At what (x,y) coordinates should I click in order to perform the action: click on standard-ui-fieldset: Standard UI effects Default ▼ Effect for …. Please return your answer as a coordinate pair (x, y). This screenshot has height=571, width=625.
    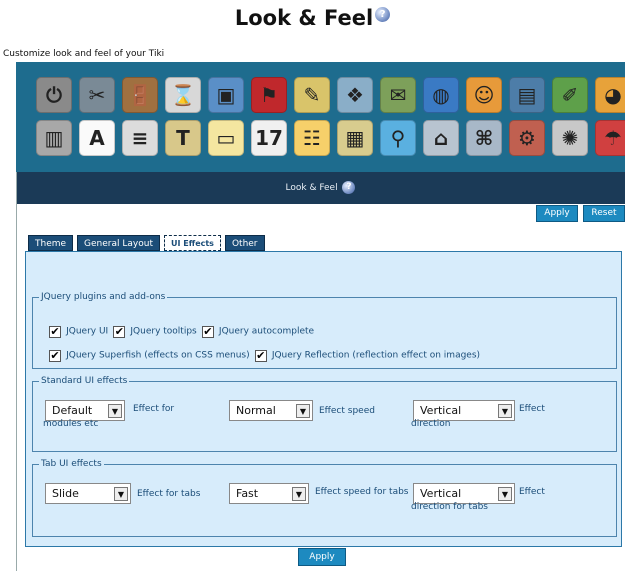
    Looking at the image, I should click on (324, 414).